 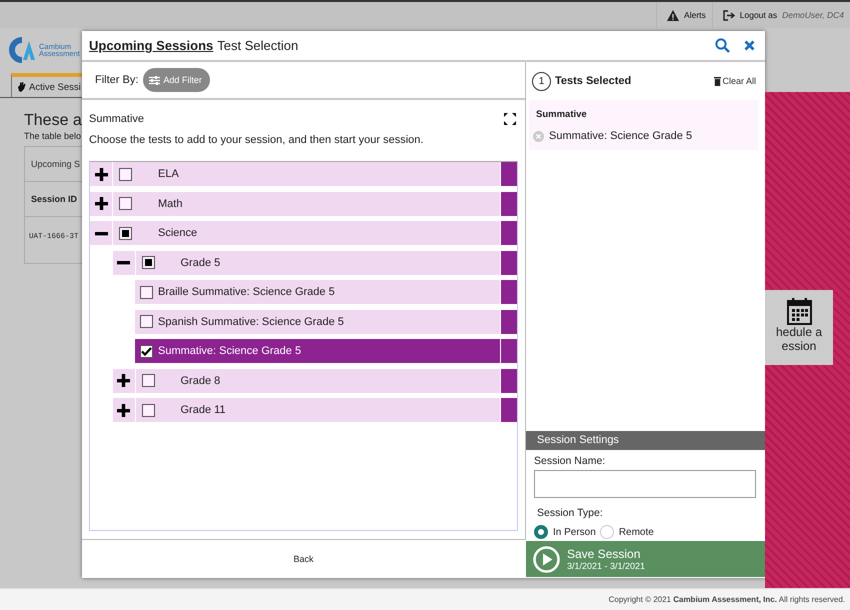 What do you see at coordinates (318, 410) in the screenshot?
I see `tree-row: Grade 11` at bounding box center [318, 410].